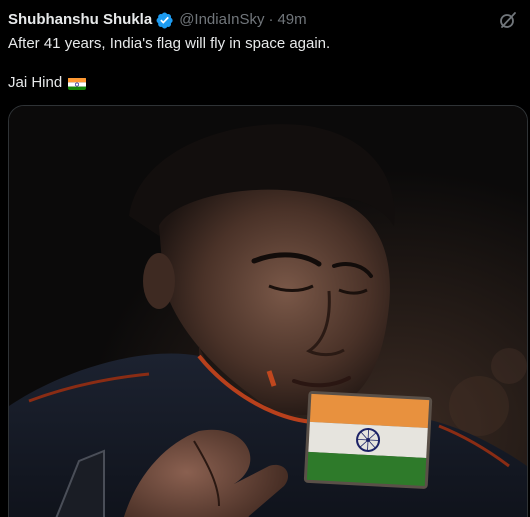 Image resolution: width=530 pixels, height=517 pixels. I want to click on tweet-header: Shubhanshu Shukla @IndiaInSky · 49m, so click(264, 20).